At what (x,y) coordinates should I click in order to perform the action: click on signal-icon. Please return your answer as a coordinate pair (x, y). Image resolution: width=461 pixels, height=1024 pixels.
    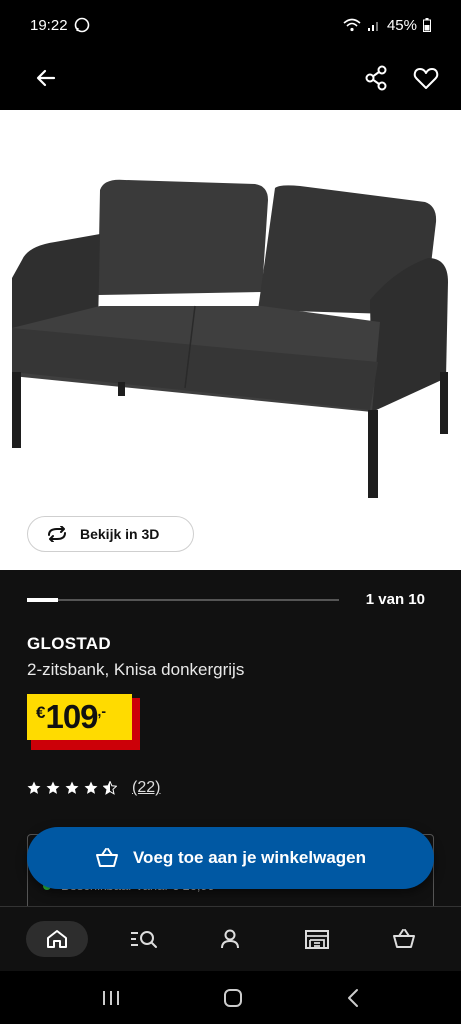
    Looking at the image, I should click on (372, 26).